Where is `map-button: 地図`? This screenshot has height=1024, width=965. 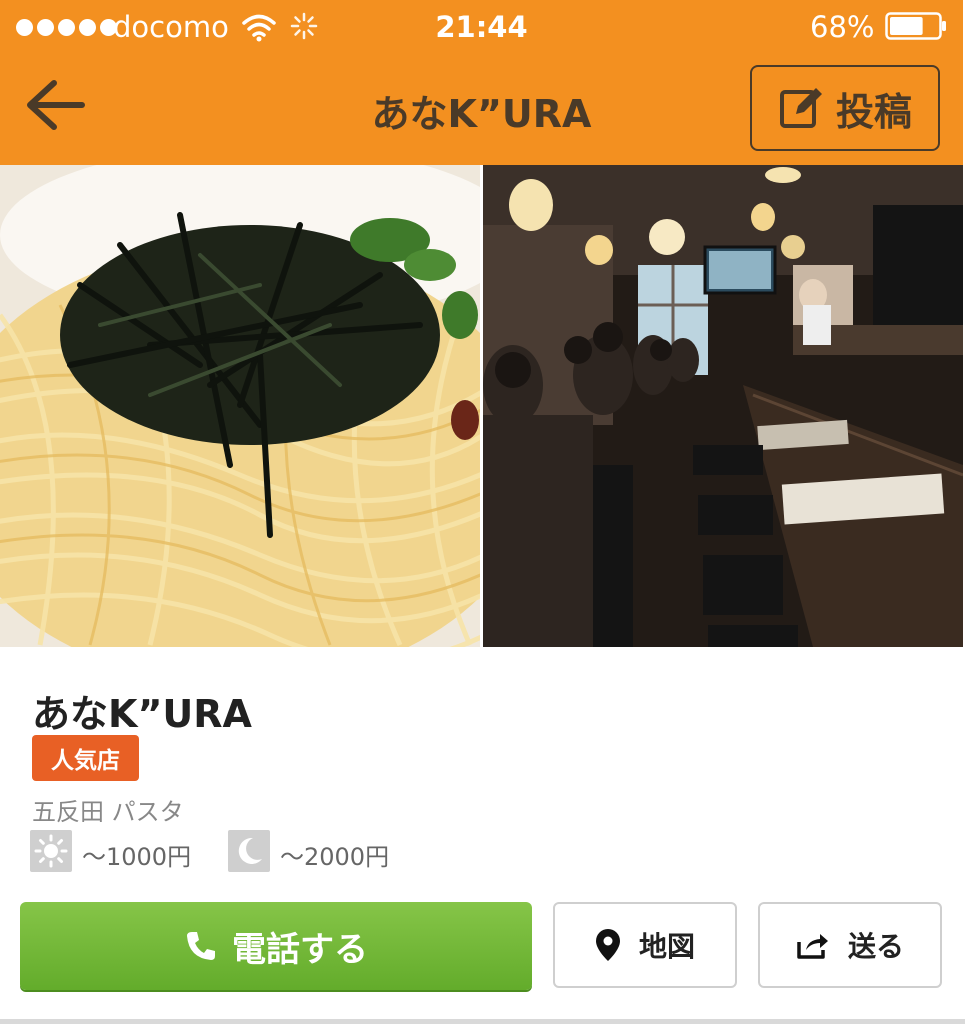 map-button: 地図 is located at coordinates (645, 945).